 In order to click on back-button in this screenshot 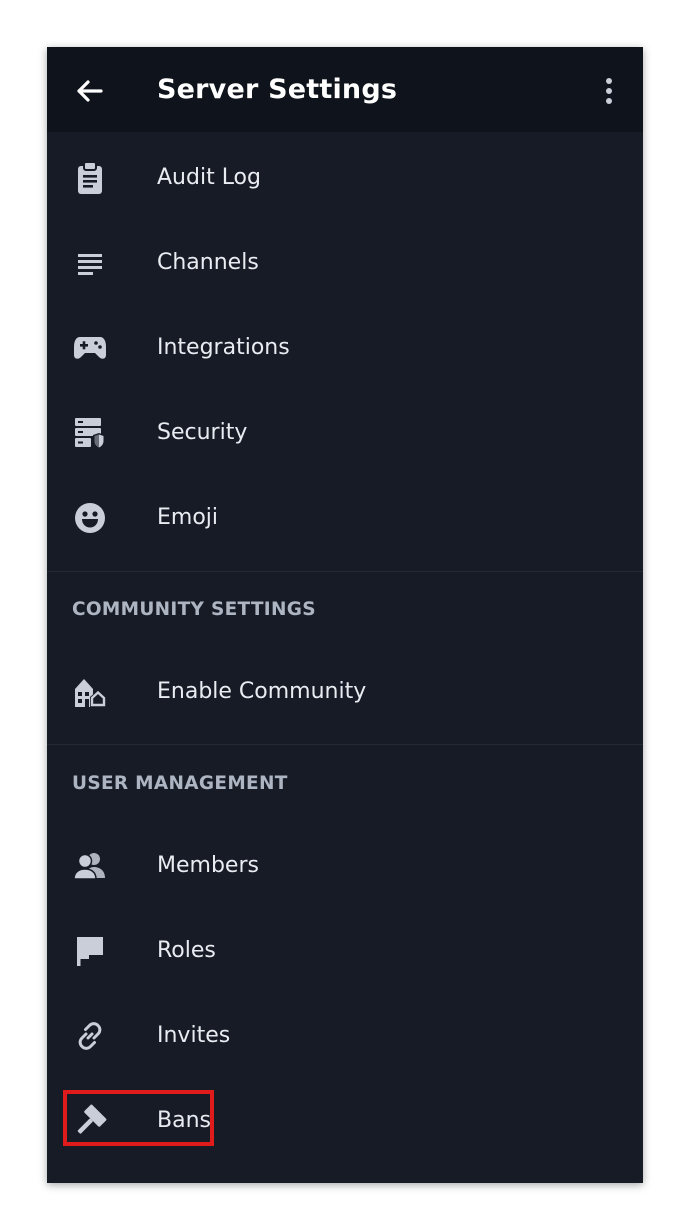, I will do `click(89, 91)`.